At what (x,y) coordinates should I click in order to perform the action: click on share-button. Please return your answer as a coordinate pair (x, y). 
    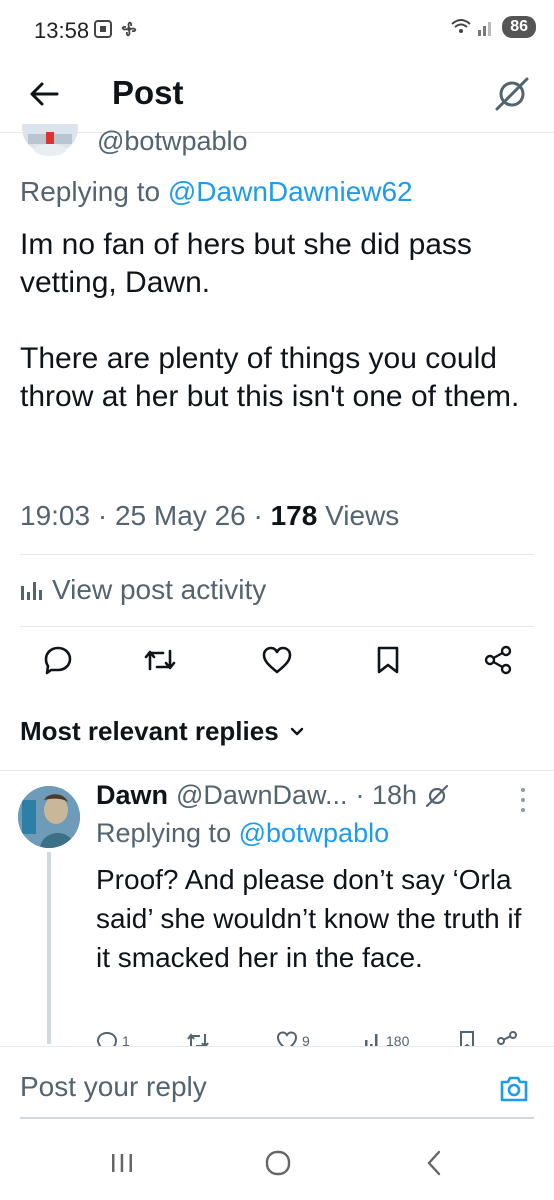
    Looking at the image, I should click on (498, 660).